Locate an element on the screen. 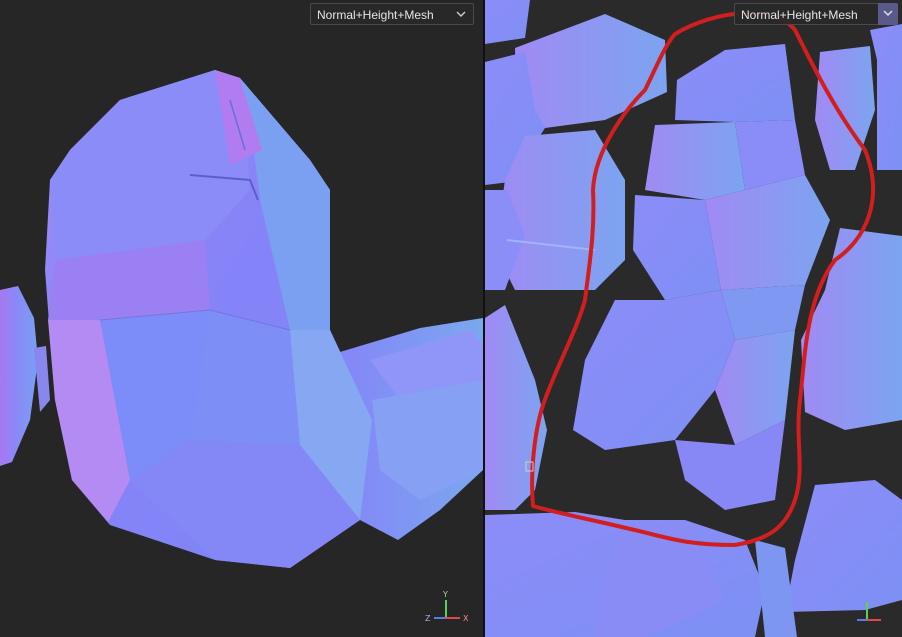 Image resolution: width=902 pixels, height=637 pixels. uv-axis-gizmo-icon is located at coordinates (869, 611).